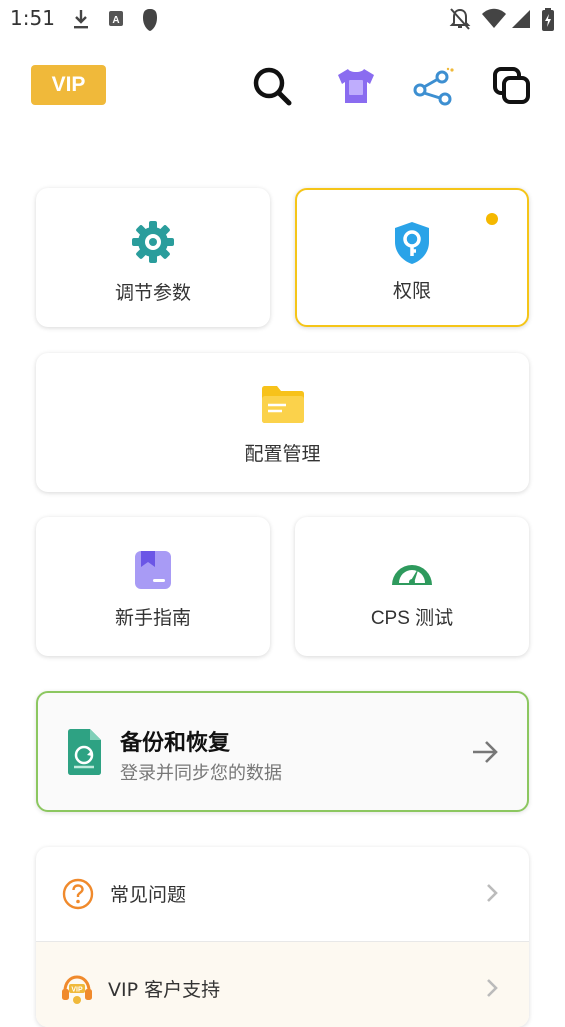 The width and height of the screenshot is (565, 1027). I want to click on folder-icon, so click(283, 406).